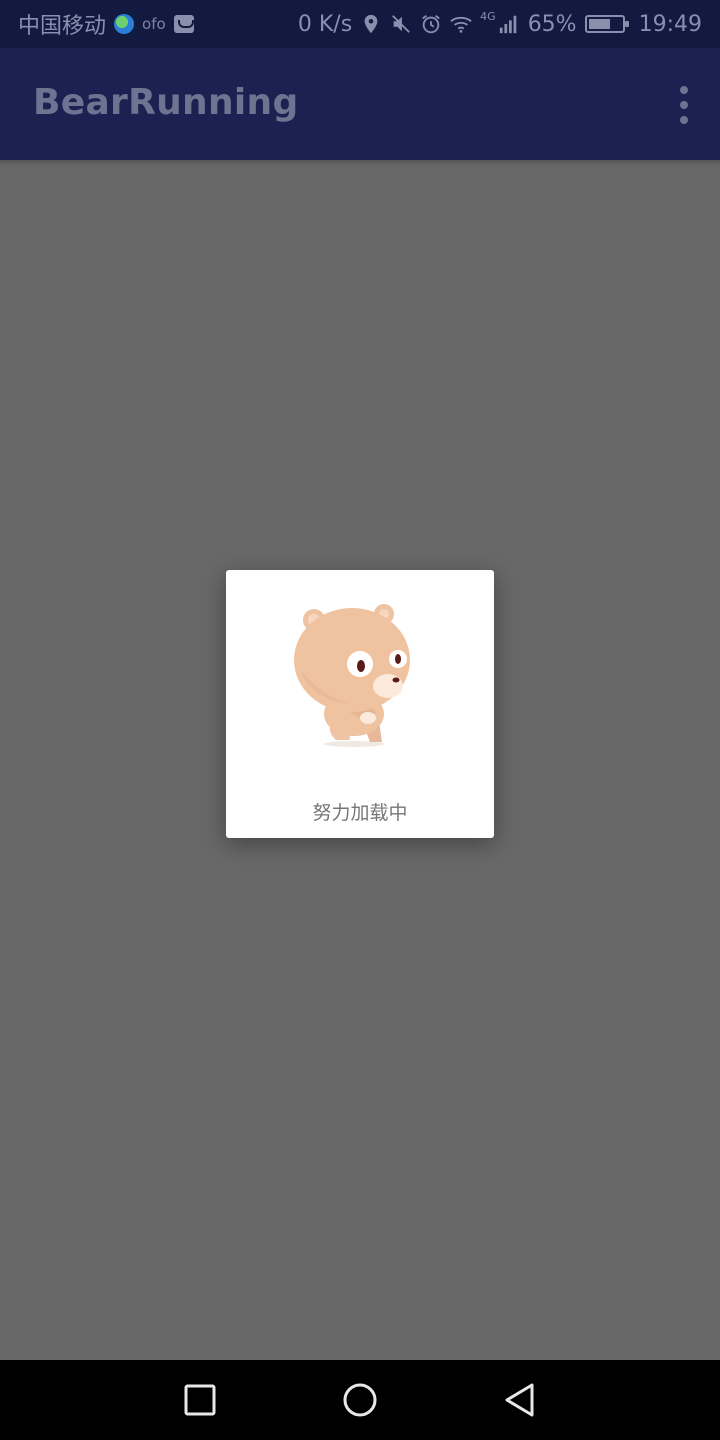 This screenshot has height=1440, width=720. I want to click on app-icon, so click(183, 24).